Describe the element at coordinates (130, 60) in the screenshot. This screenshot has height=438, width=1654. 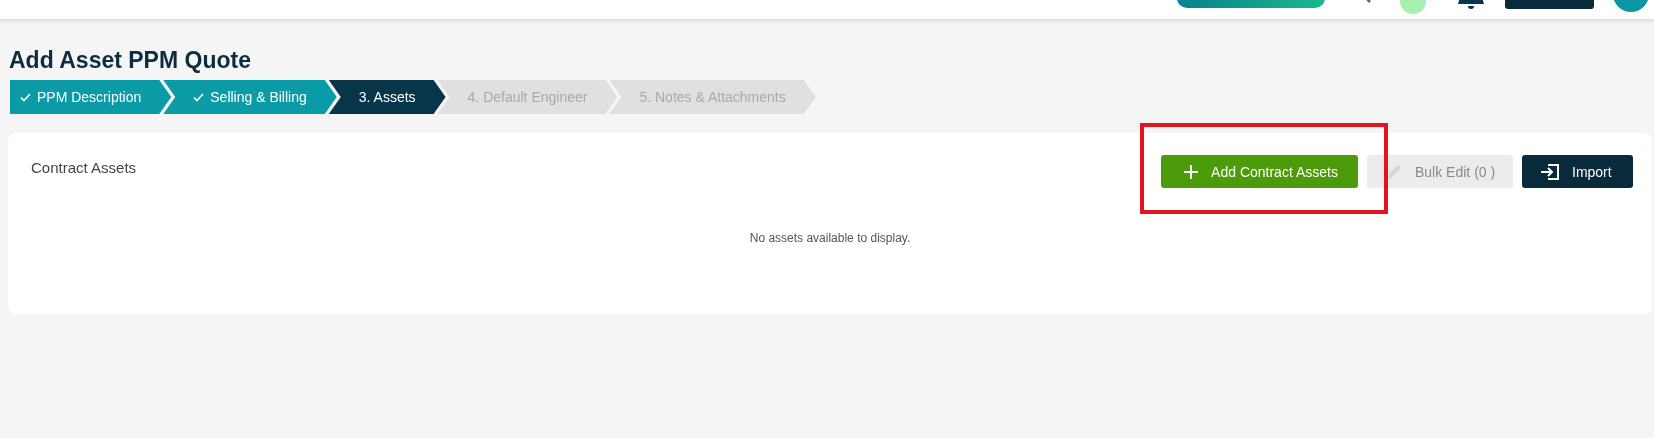
I see `page-title: Add Asset PPM Quote` at that location.